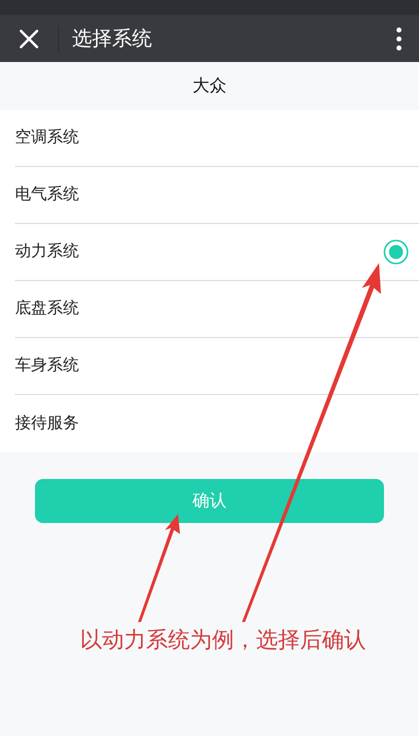 This screenshot has height=736, width=419. Describe the element at coordinates (209, 86) in the screenshot. I see `brand-name: 大众` at that location.